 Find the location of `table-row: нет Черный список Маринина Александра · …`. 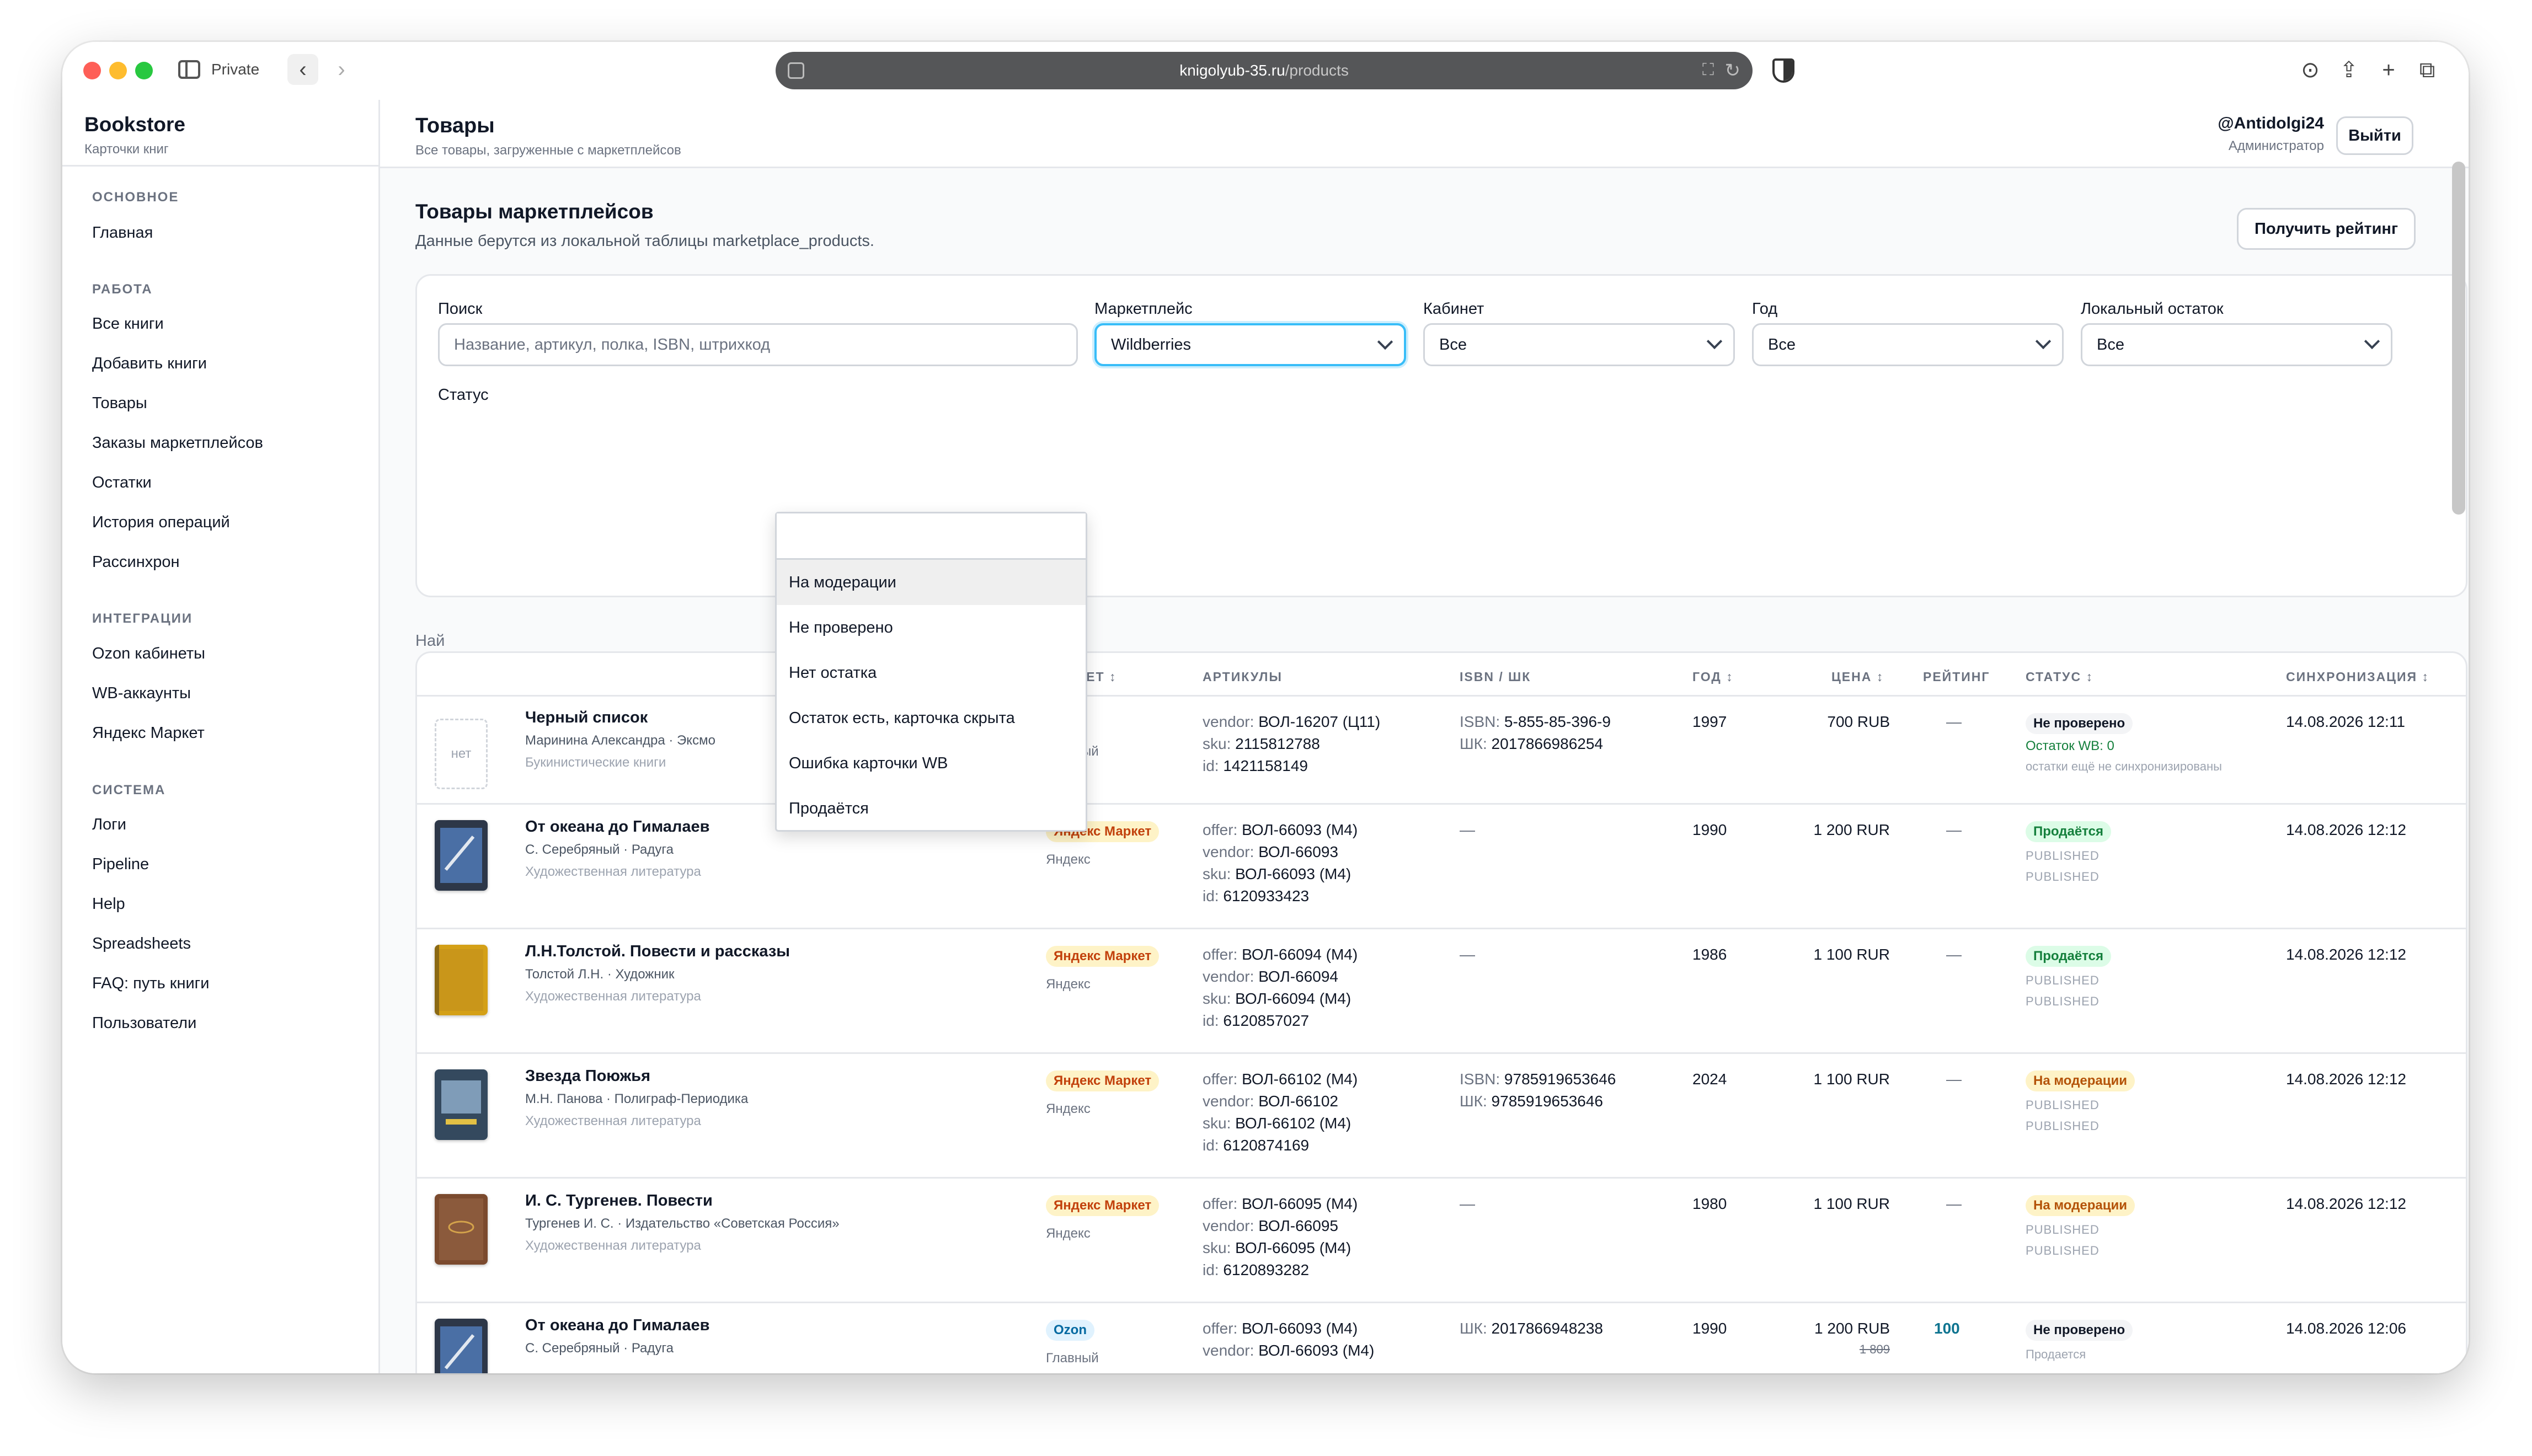

table-row: нет Черный список Маринина Александра · … is located at coordinates (1441, 751).